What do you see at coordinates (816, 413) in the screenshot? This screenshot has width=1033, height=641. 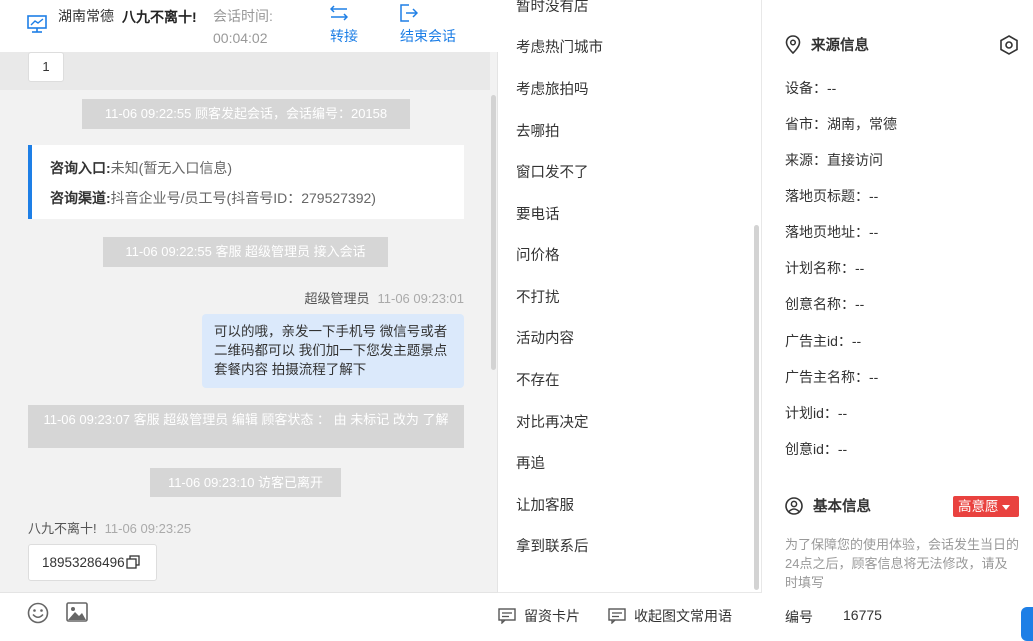 I see `plan-id-row: 计划id：--` at bounding box center [816, 413].